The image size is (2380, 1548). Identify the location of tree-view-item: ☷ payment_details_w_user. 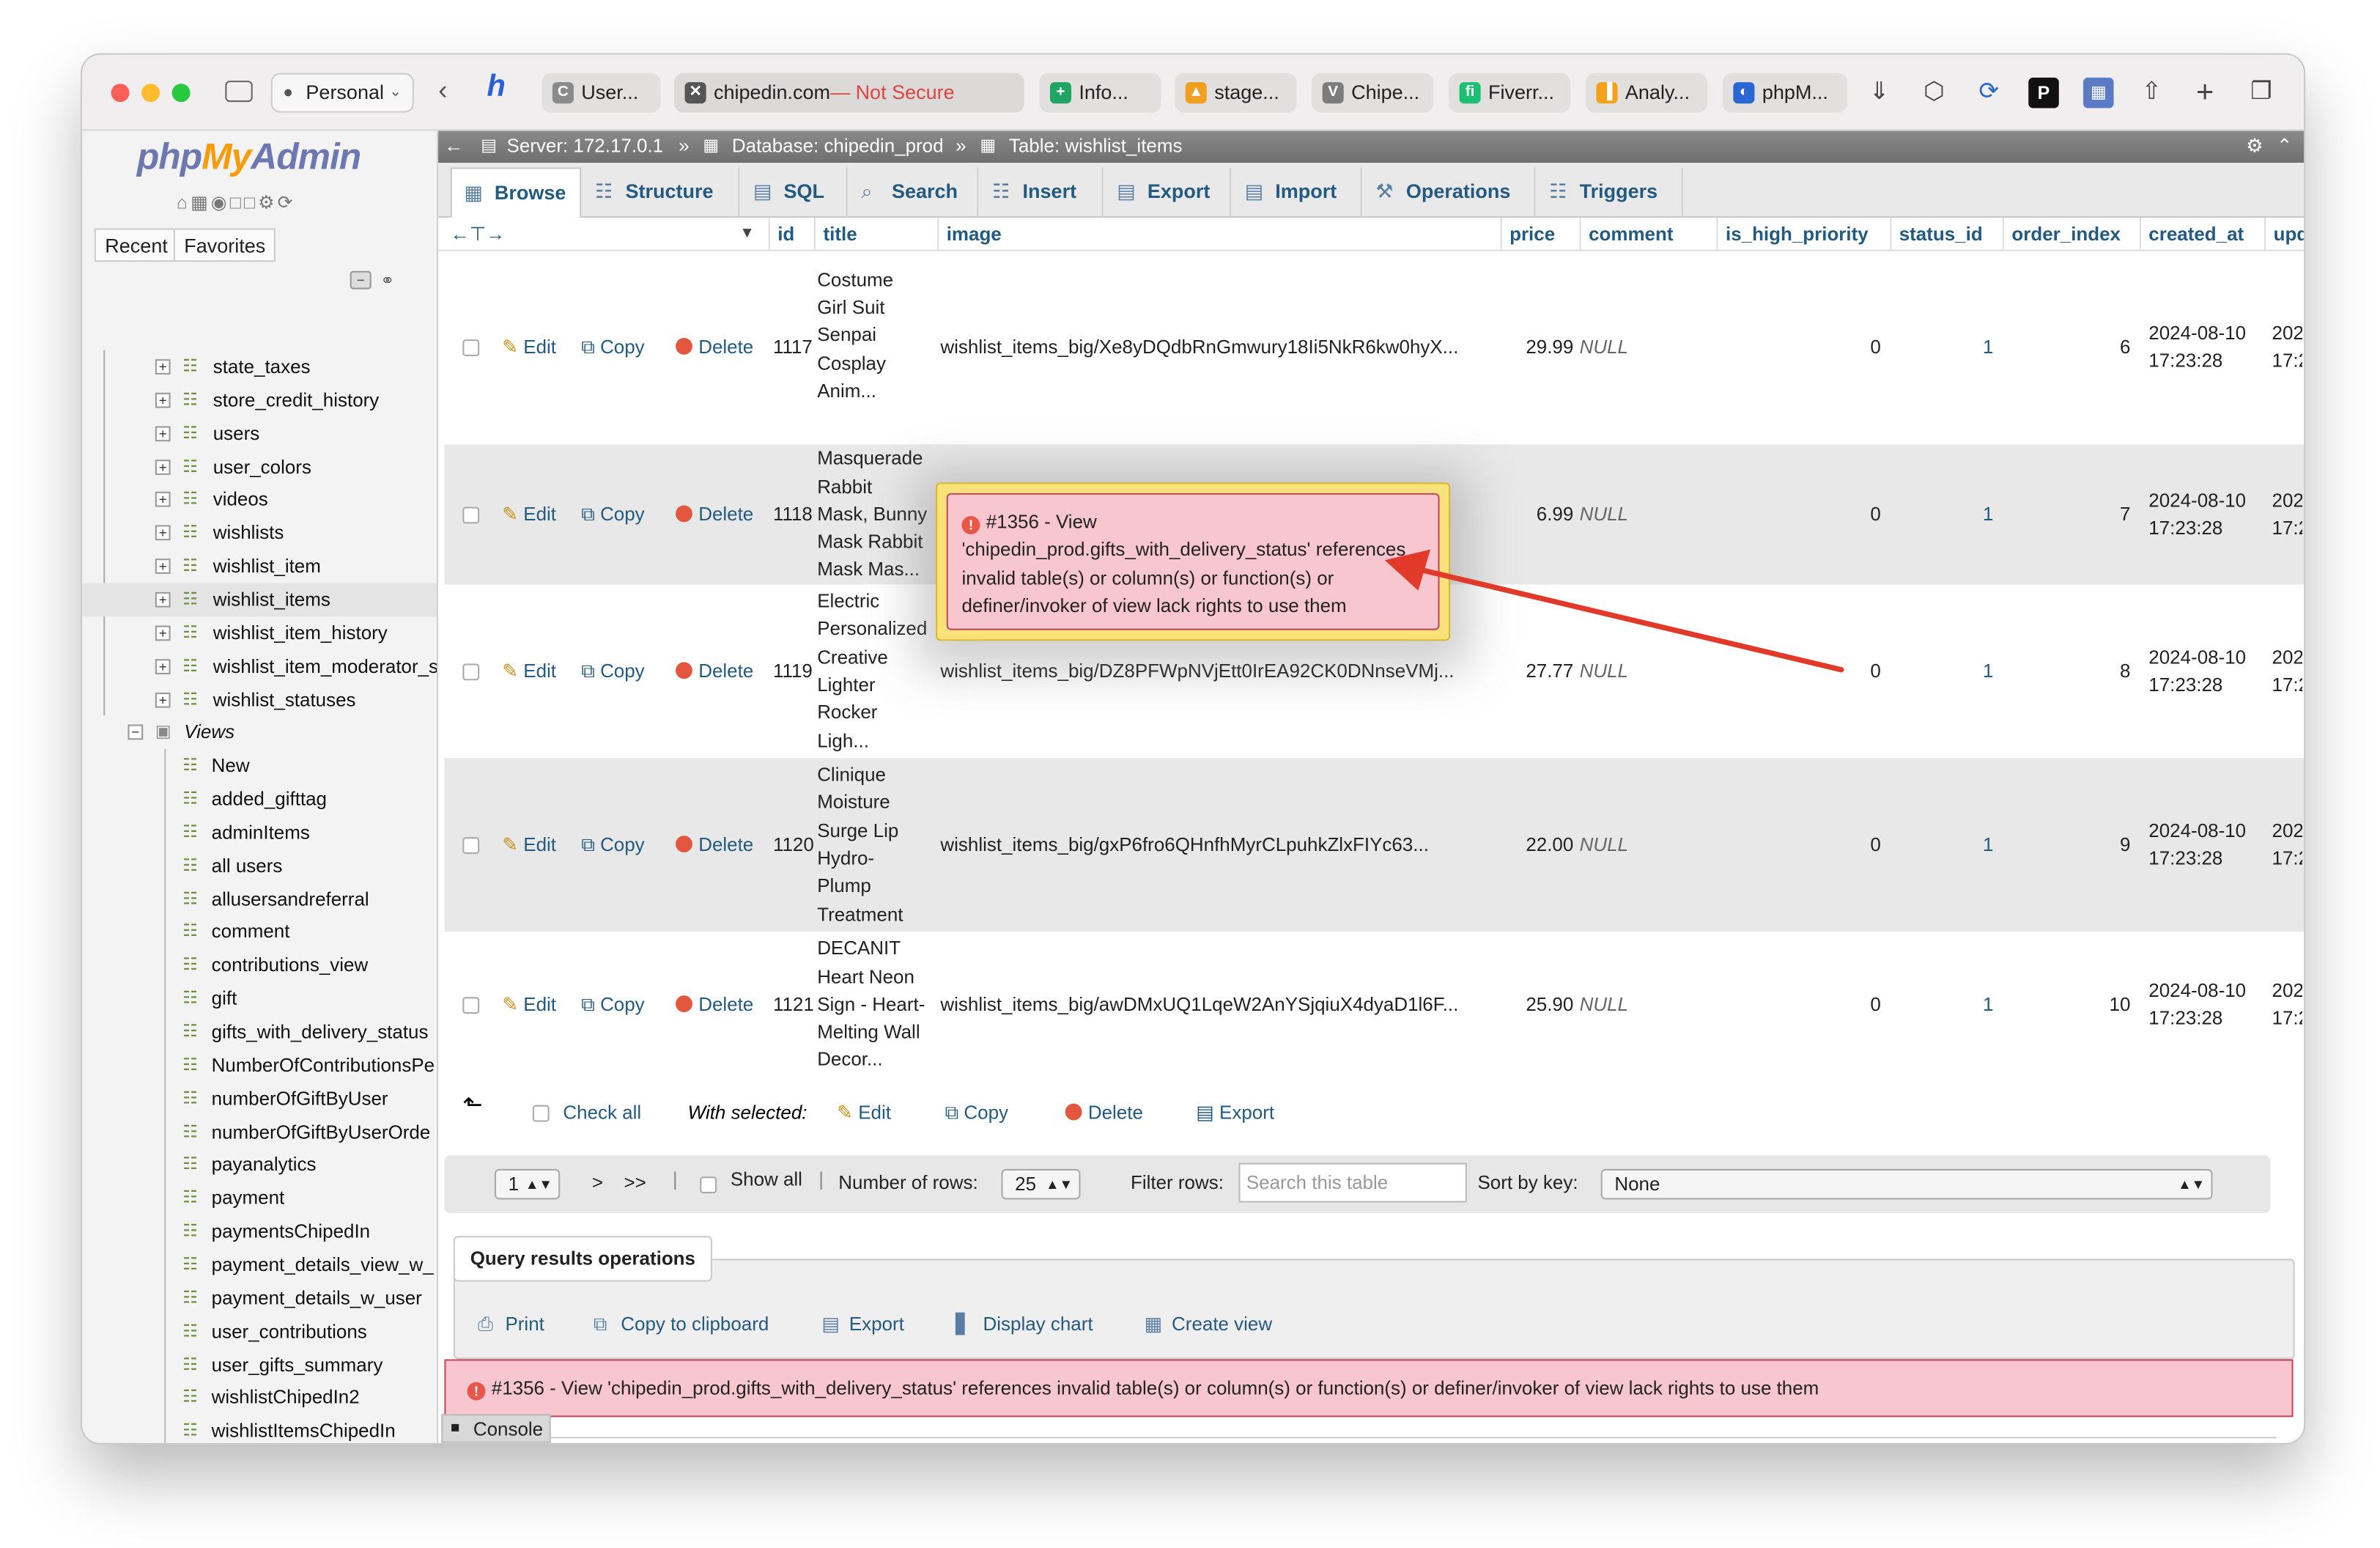
(259, 1298).